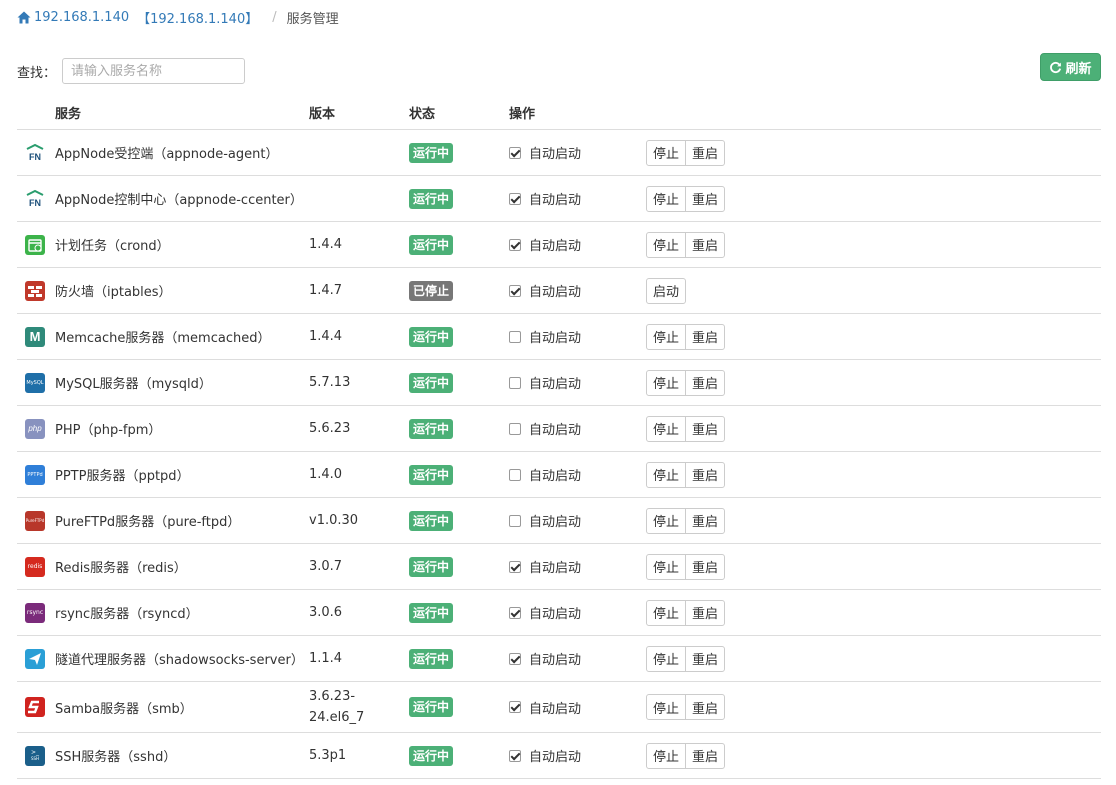  Describe the element at coordinates (35, 203) in the screenshot. I see `svg-text: FN` at that location.